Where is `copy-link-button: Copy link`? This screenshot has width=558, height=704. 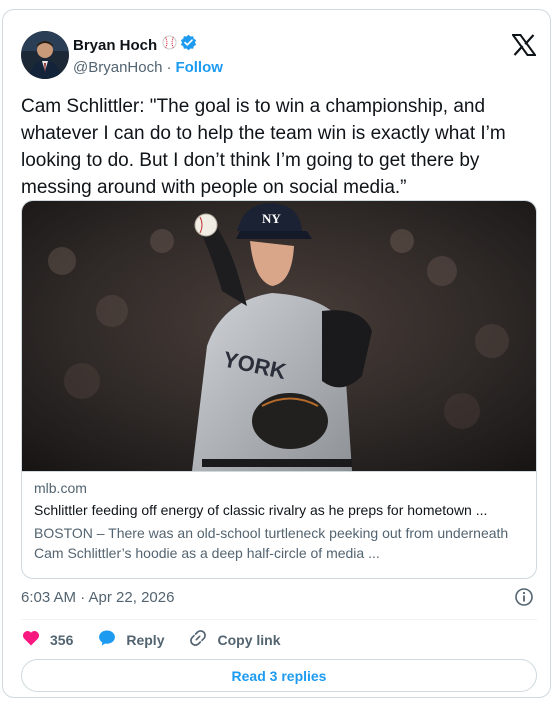
copy-link-button: Copy link is located at coordinates (234, 640).